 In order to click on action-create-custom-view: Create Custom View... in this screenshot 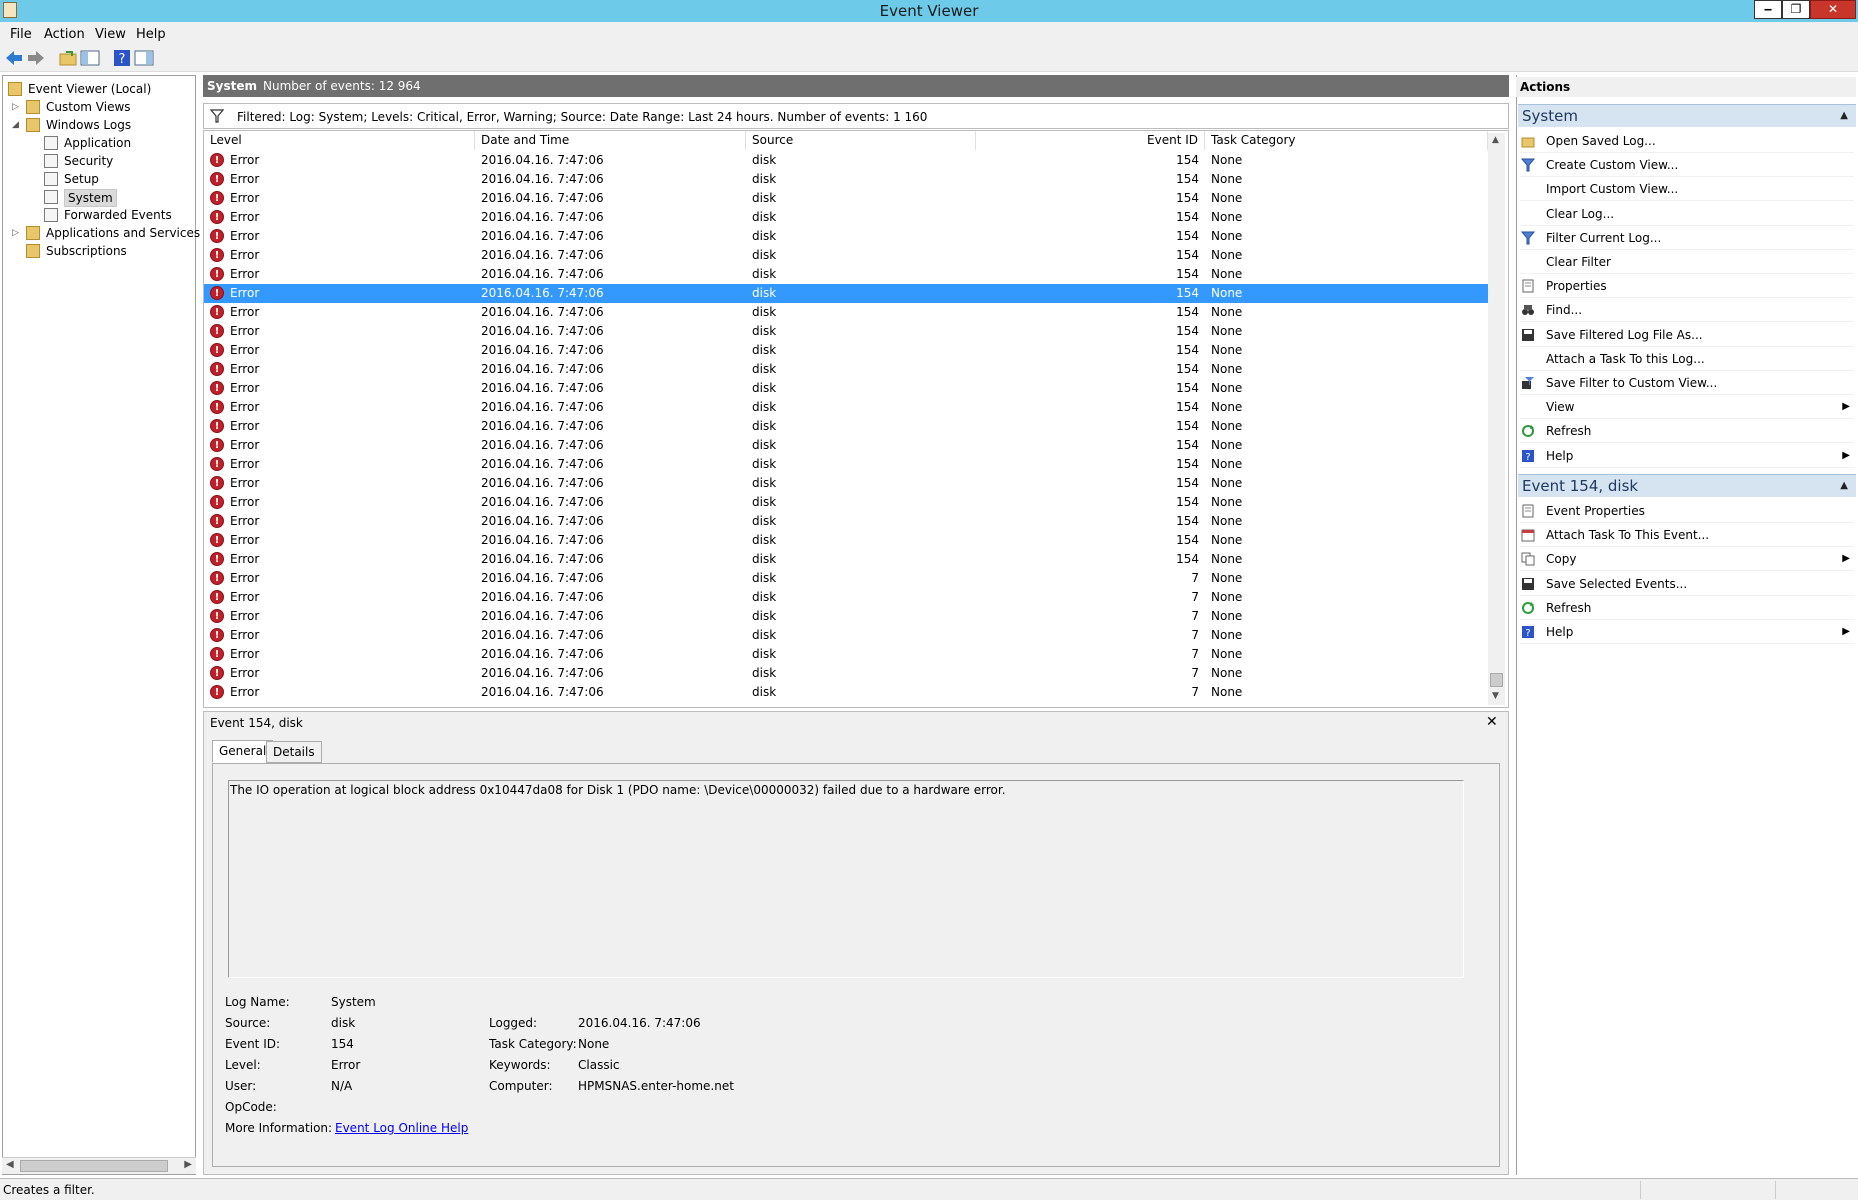, I will do `click(1687, 165)`.